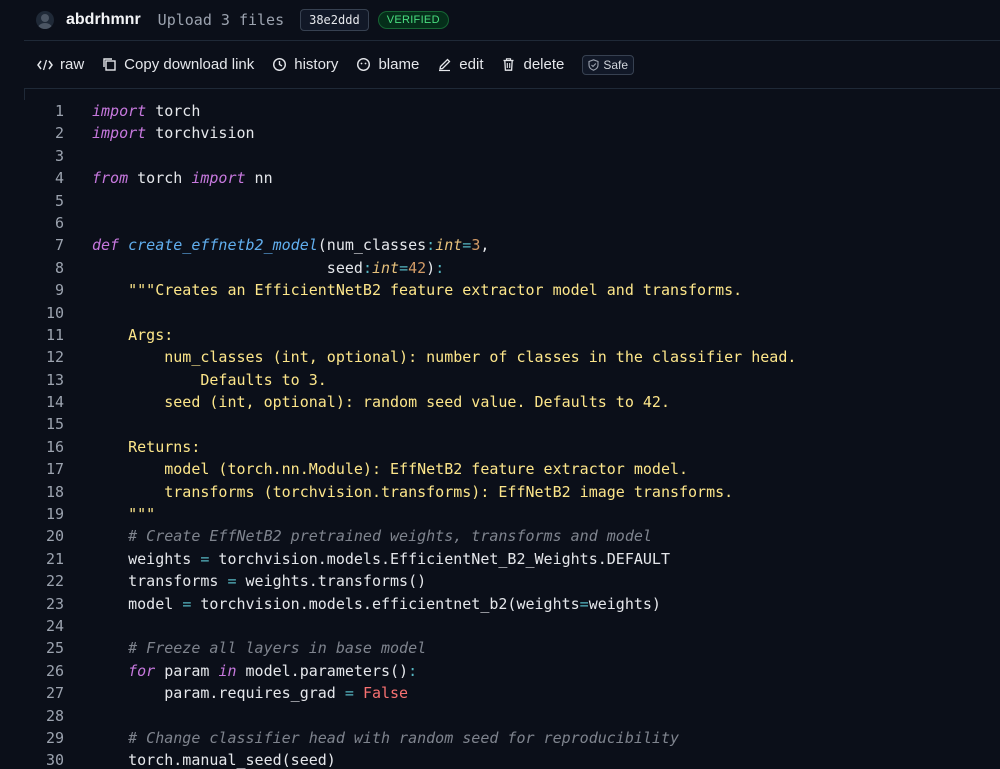 The image size is (1000, 769). I want to click on verified-badge: VERIFIED, so click(413, 20).